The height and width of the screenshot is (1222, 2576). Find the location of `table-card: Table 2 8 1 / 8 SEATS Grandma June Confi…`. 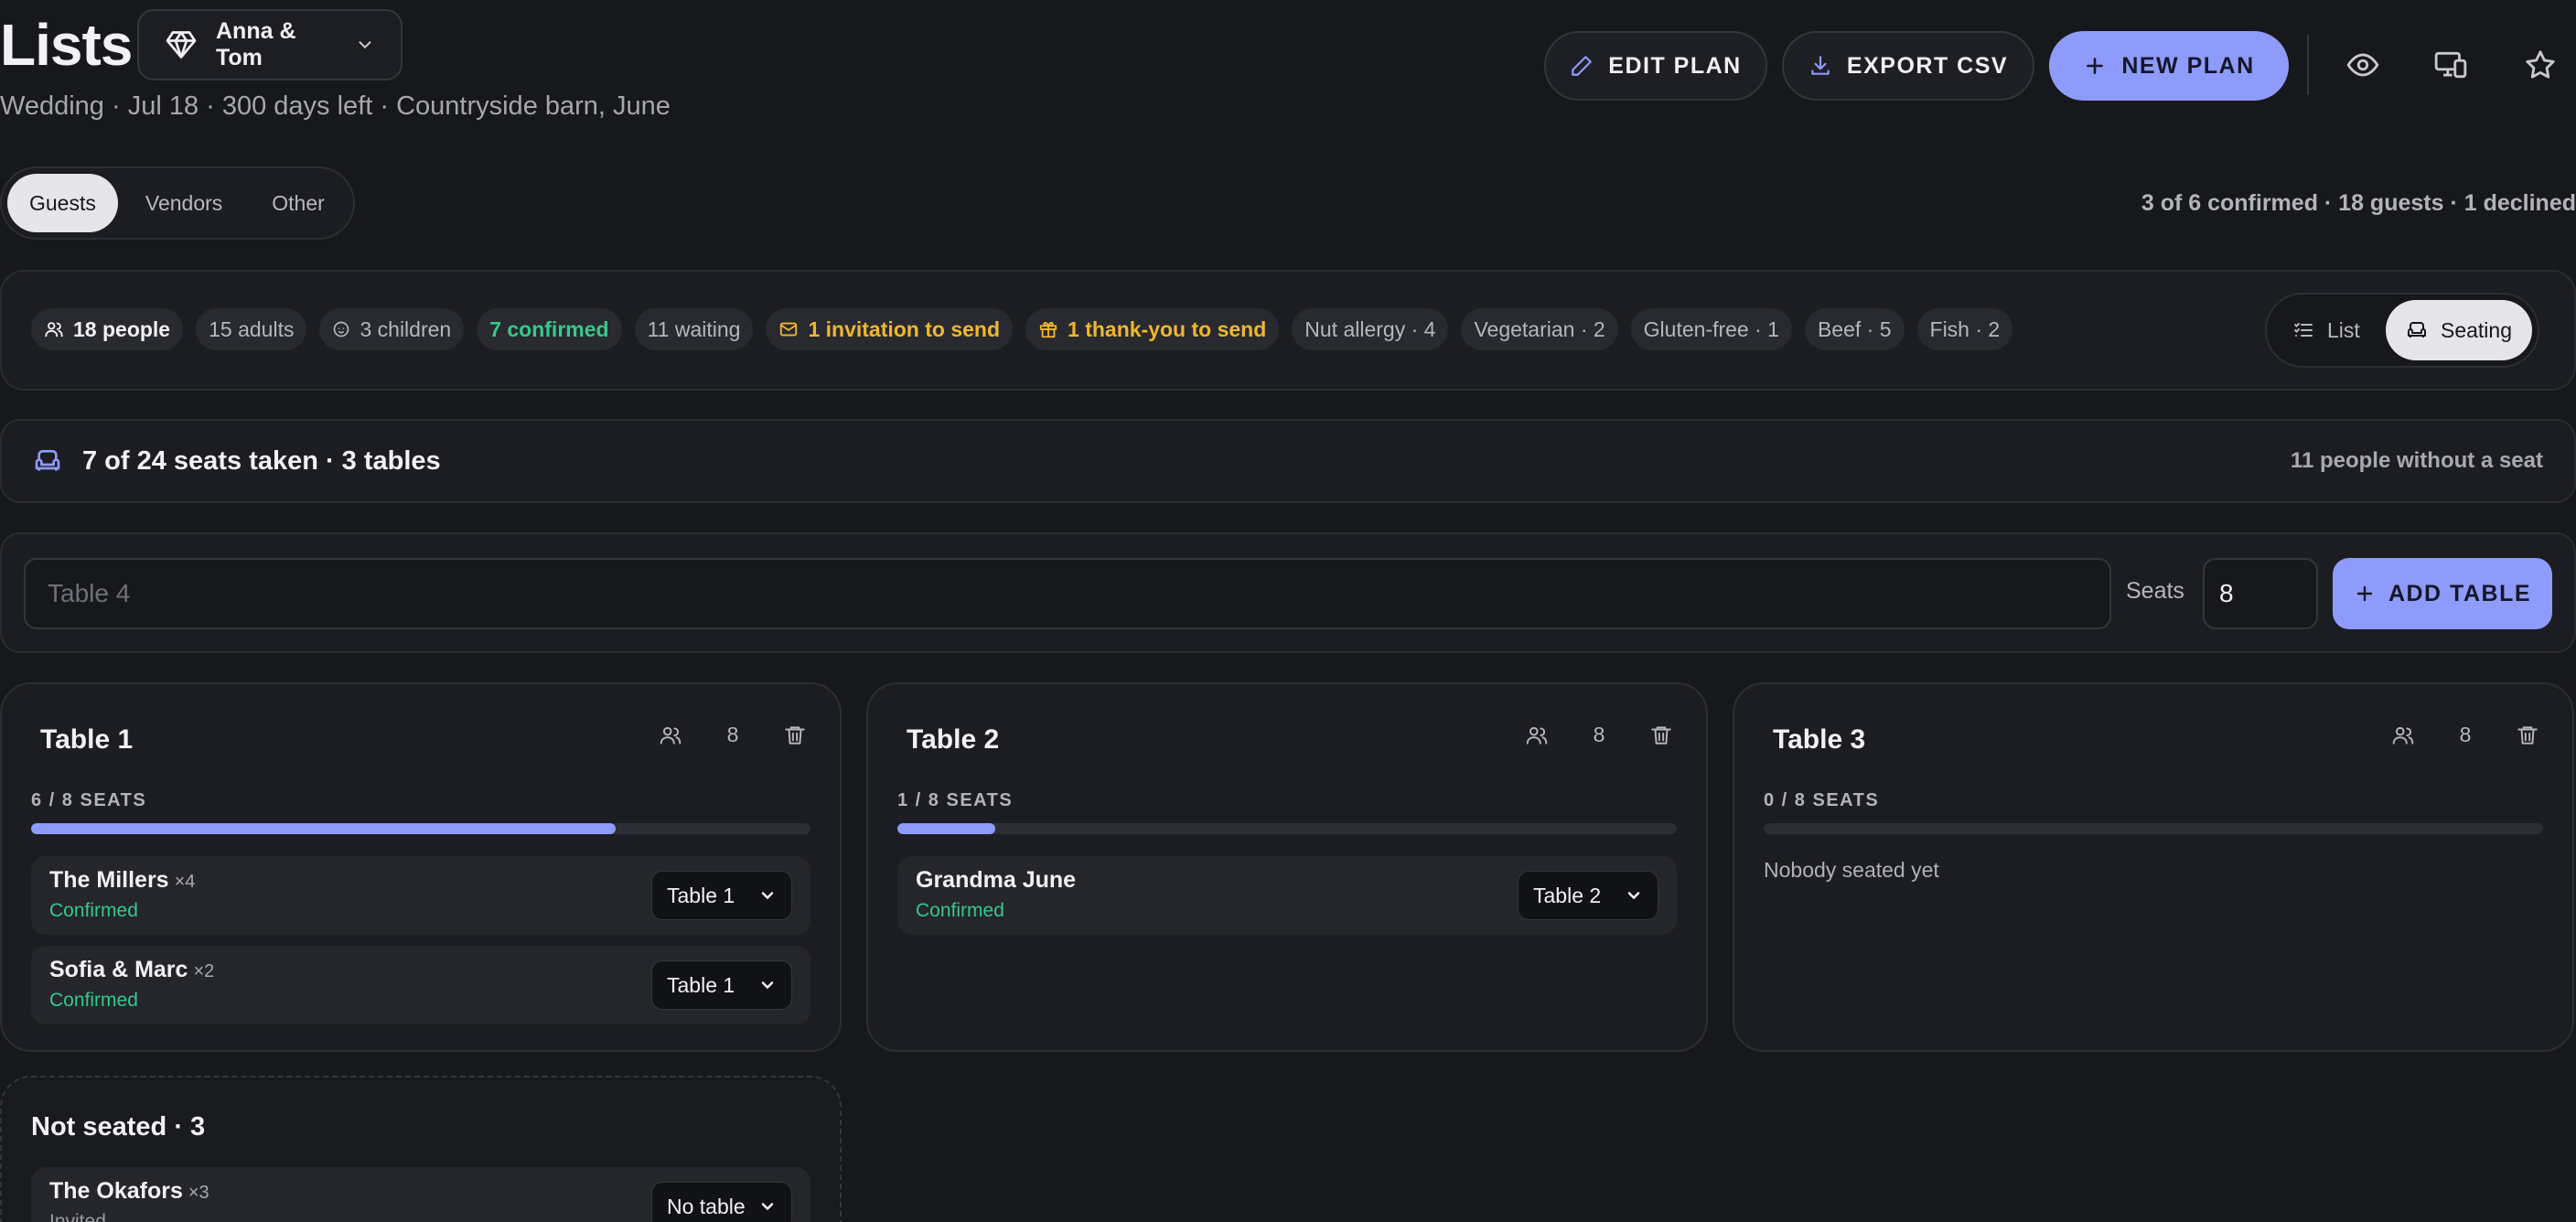

table-card: Table 2 8 1 / 8 SEATS Grandma June Confi… is located at coordinates (1287, 867).